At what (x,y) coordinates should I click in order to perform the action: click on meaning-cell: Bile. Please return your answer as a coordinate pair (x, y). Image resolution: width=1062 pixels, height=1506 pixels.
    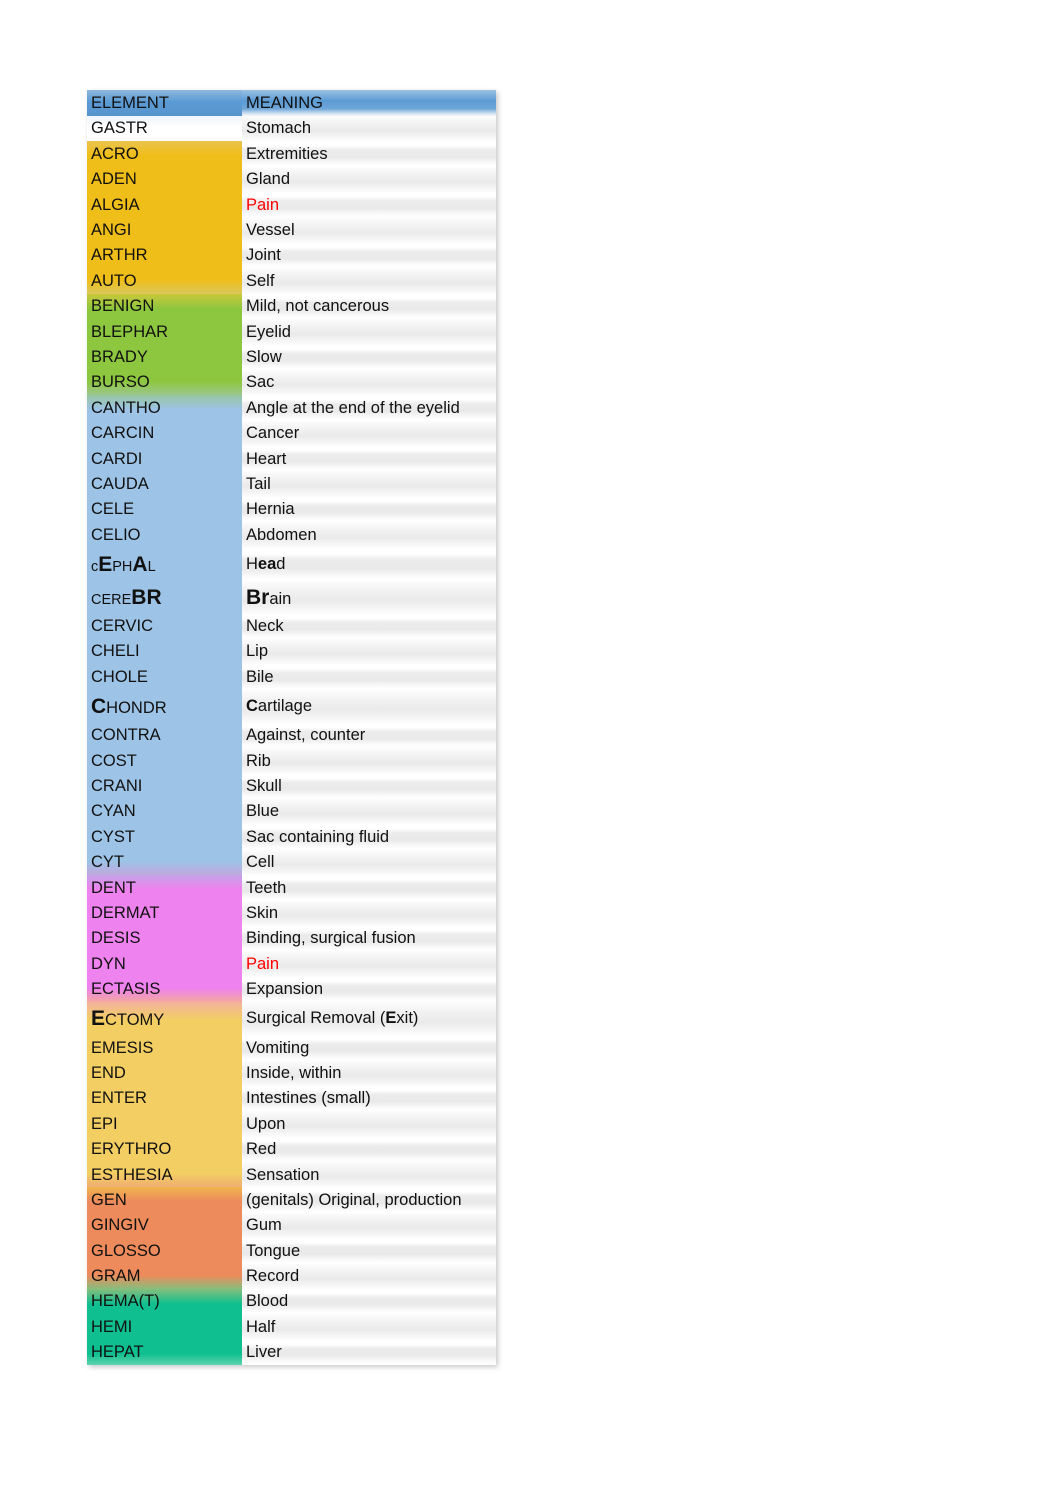
    Looking at the image, I should click on (369, 677).